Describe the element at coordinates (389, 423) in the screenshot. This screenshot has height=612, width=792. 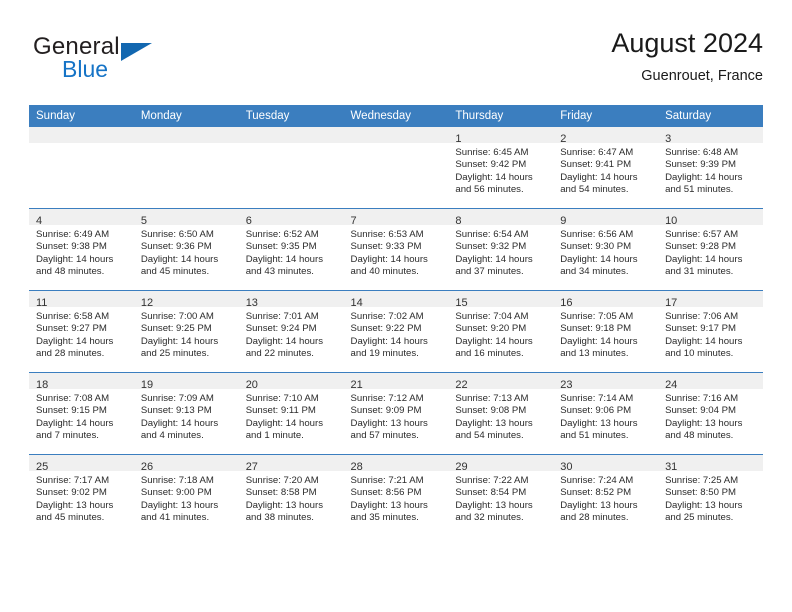
I see `daylight-text-line1: Daylight: 13 hours` at that location.